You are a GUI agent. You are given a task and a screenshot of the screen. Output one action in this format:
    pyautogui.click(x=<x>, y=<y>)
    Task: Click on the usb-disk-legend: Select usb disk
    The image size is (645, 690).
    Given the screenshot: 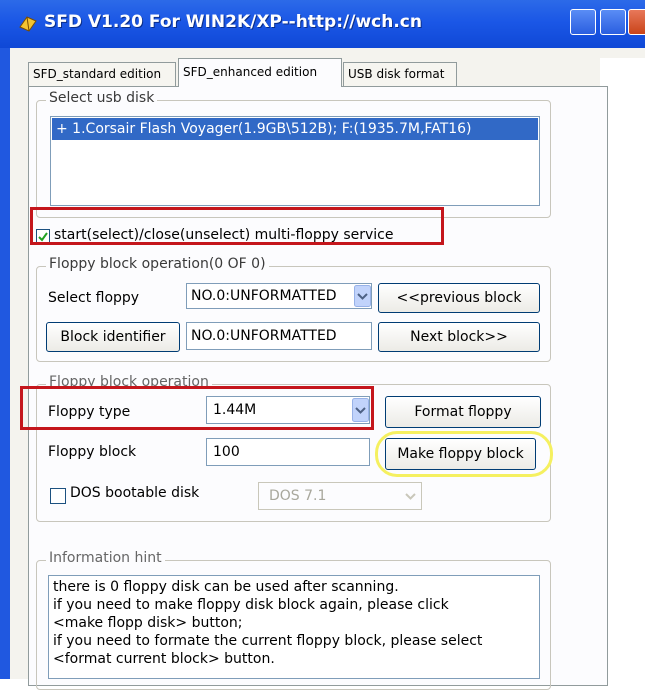 What is the action you would take?
    pyautogui.click(x=102, y=98)
    